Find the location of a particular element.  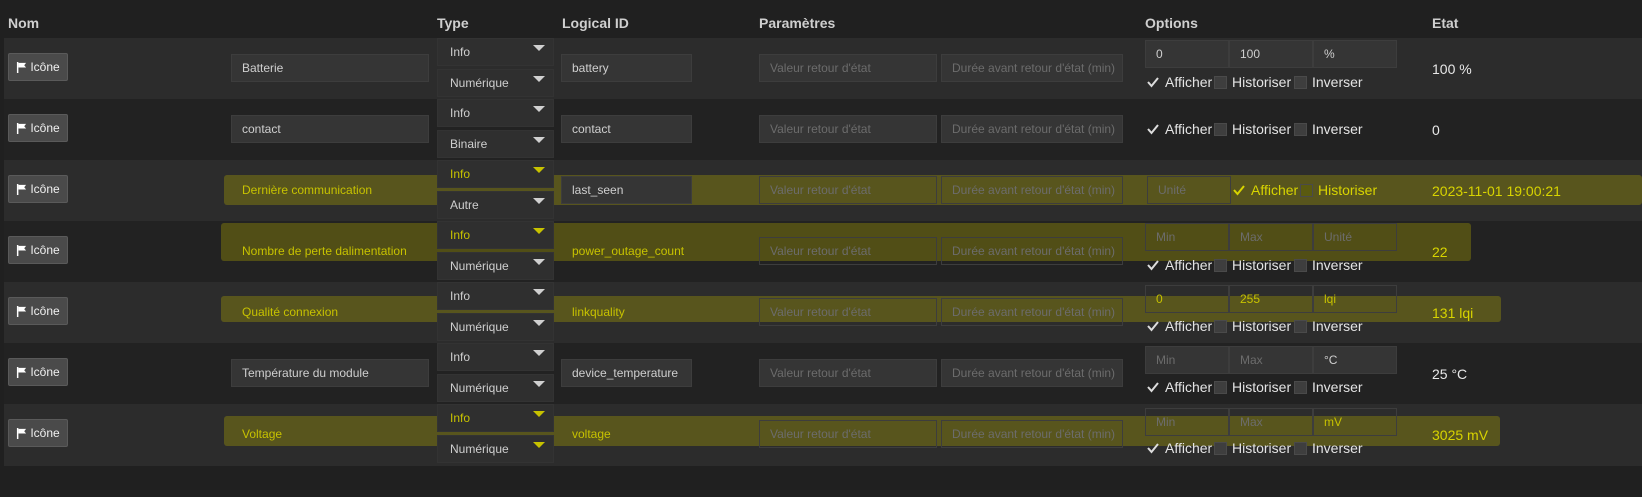

name-input: Dernière communication is located at coordinates (330, 190).